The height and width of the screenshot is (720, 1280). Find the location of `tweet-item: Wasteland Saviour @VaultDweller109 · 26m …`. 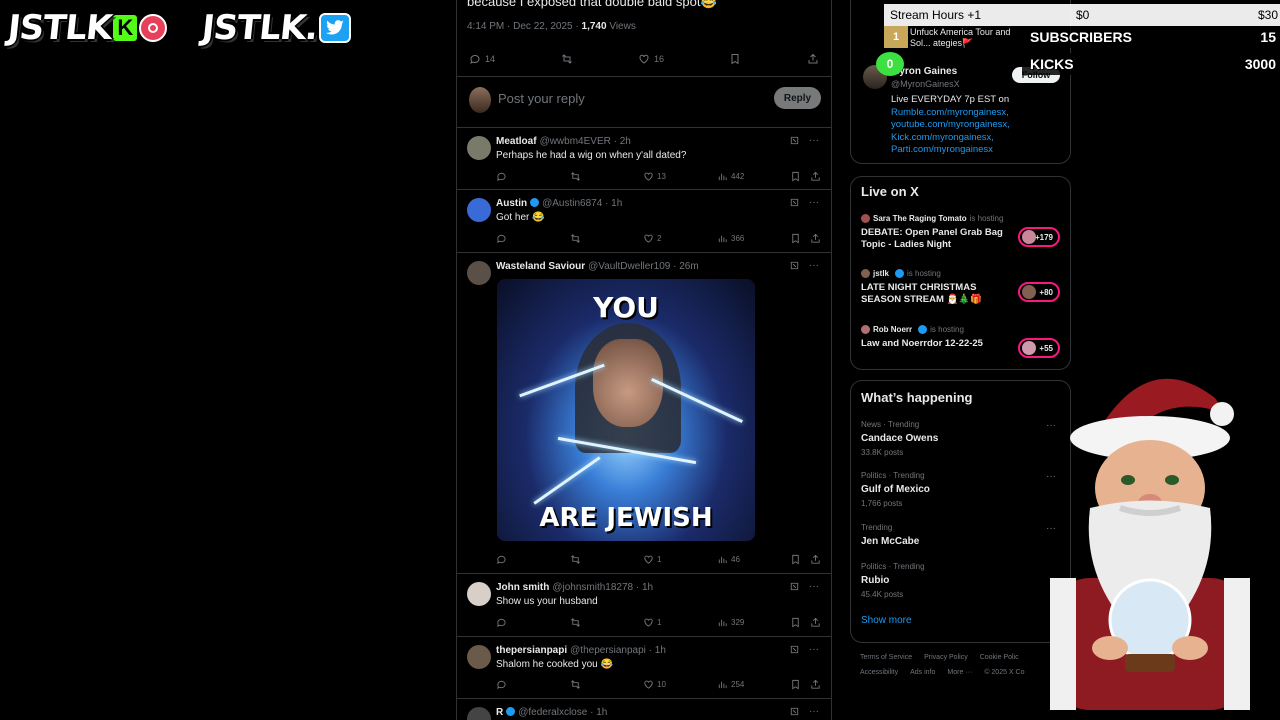

tweet-item: Wasteland Saviour @VaultDweller109 · 26m … is located at coordinates (644, 413).